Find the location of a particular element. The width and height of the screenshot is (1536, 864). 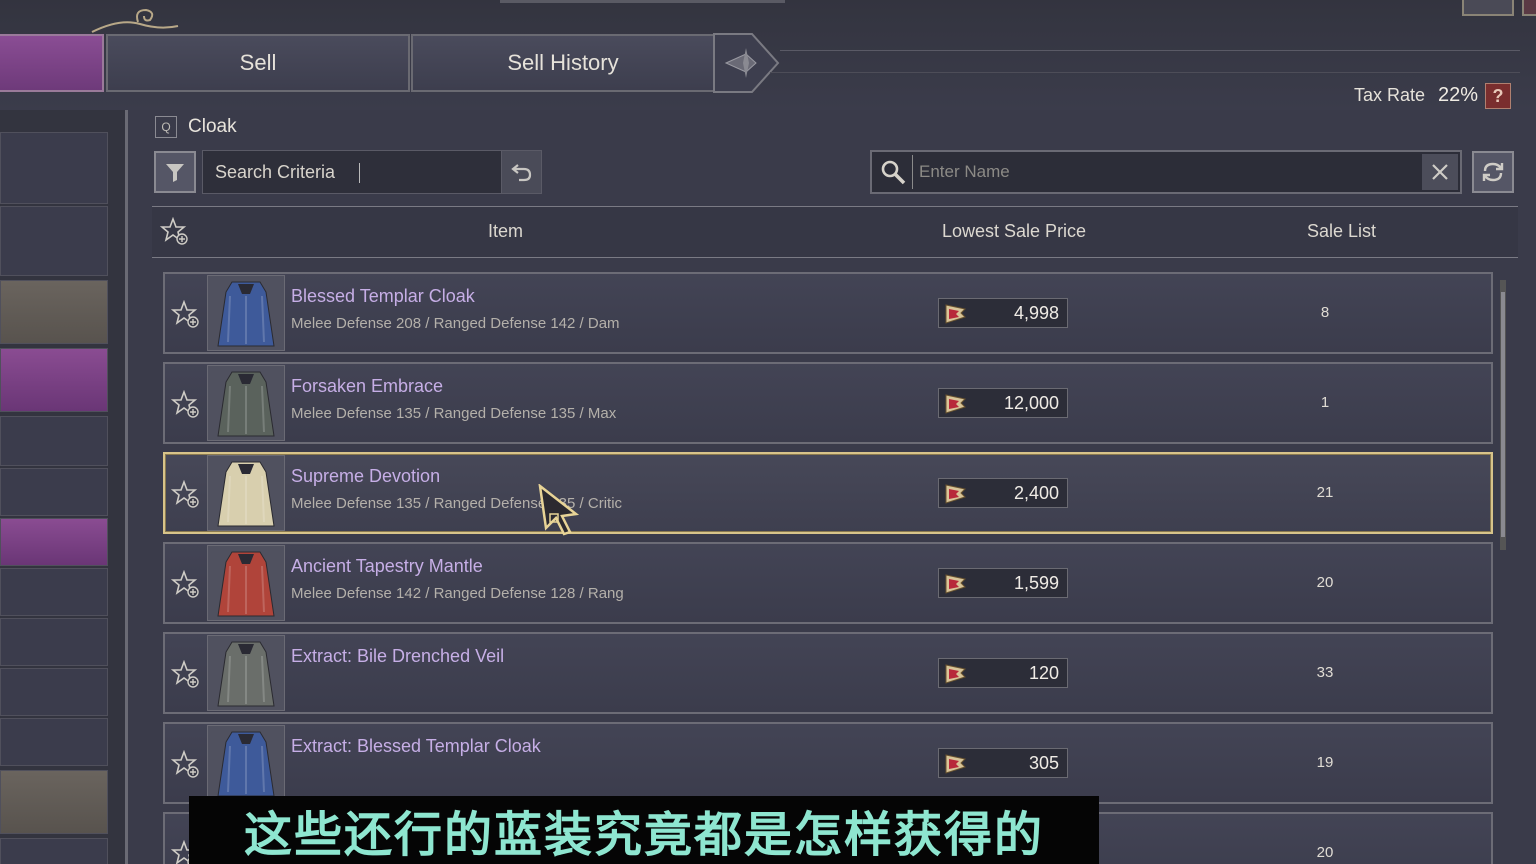

tab-buy is located at coordinates (52, 63).